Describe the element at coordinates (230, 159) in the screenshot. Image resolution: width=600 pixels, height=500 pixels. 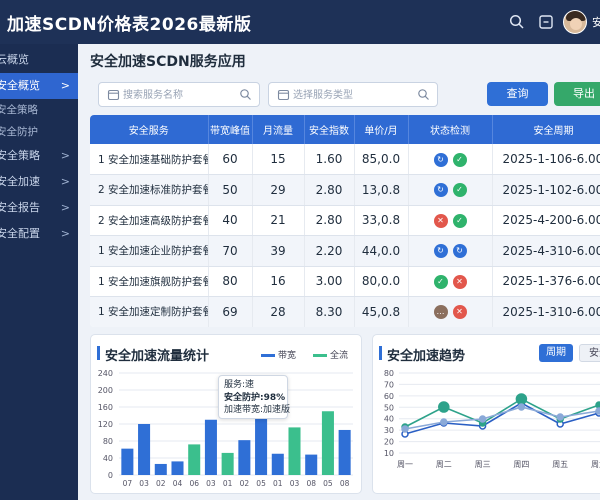
I see `table-cell-bw: 60` at that location.